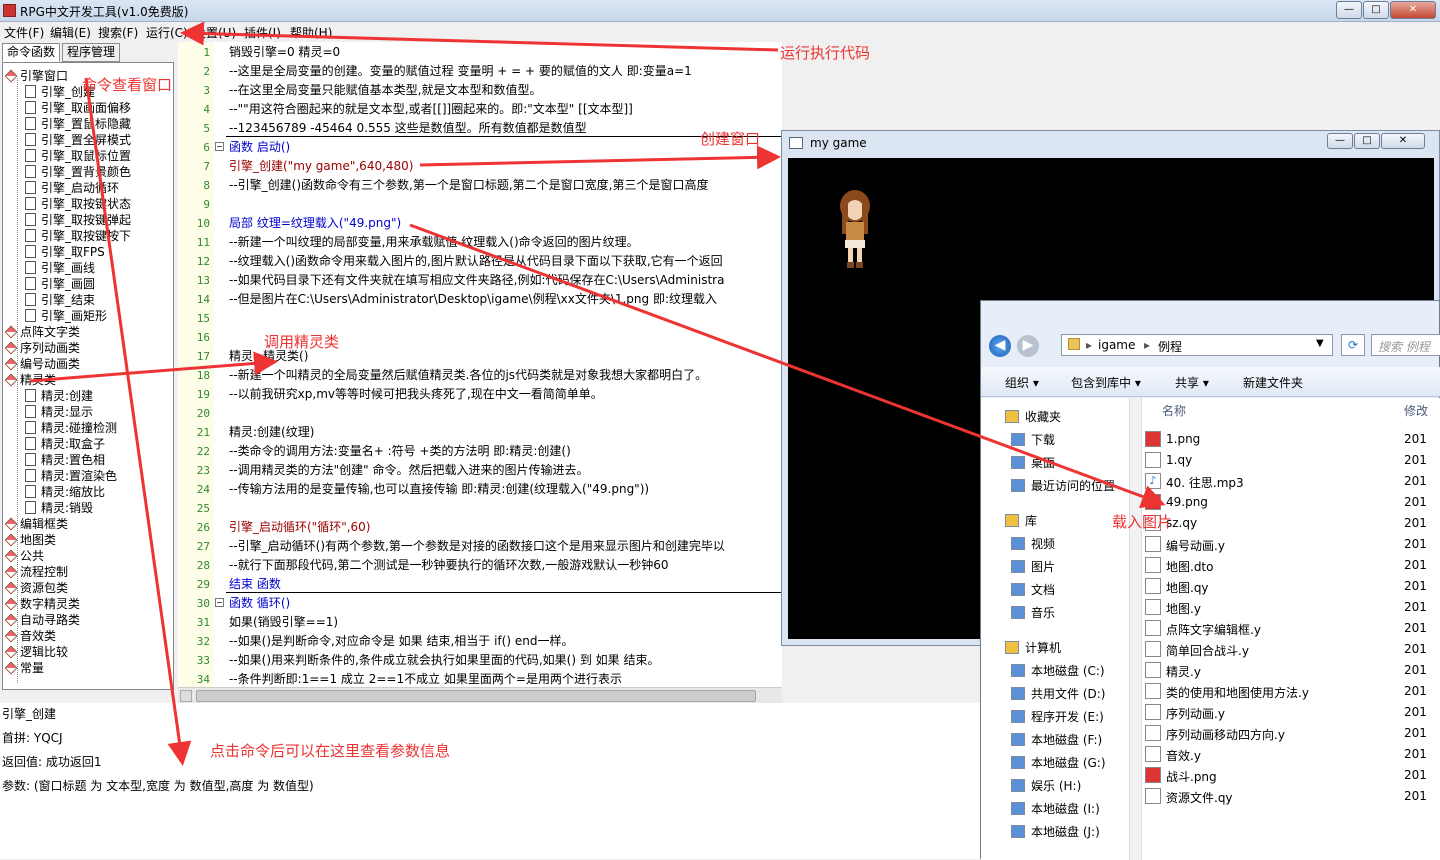  What do you see at coordinates (1191, 776) in the screenshot?
I see `file-item: 战斗.png` at bounding box center [1191, 776].